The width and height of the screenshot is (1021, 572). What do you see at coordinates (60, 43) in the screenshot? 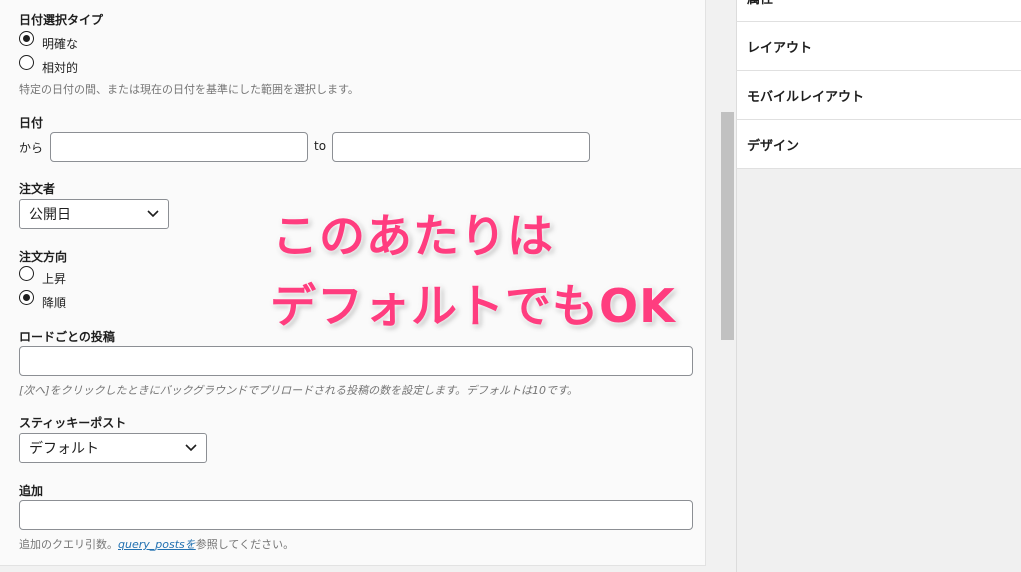
I see `date-type-option-absolute: 明確な` at bounding box center [60, 43].